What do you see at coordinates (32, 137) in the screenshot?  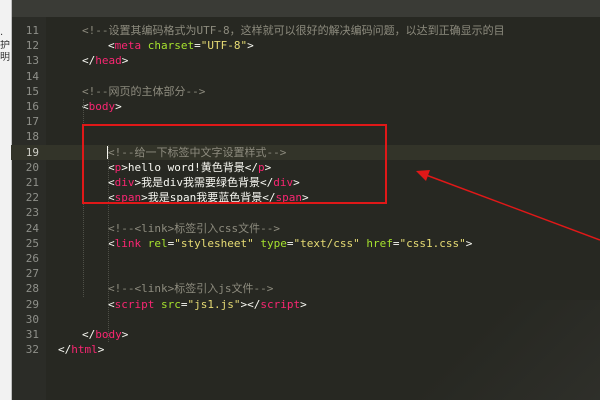 I see `line-number: 18` at bounding box center [32, 137].